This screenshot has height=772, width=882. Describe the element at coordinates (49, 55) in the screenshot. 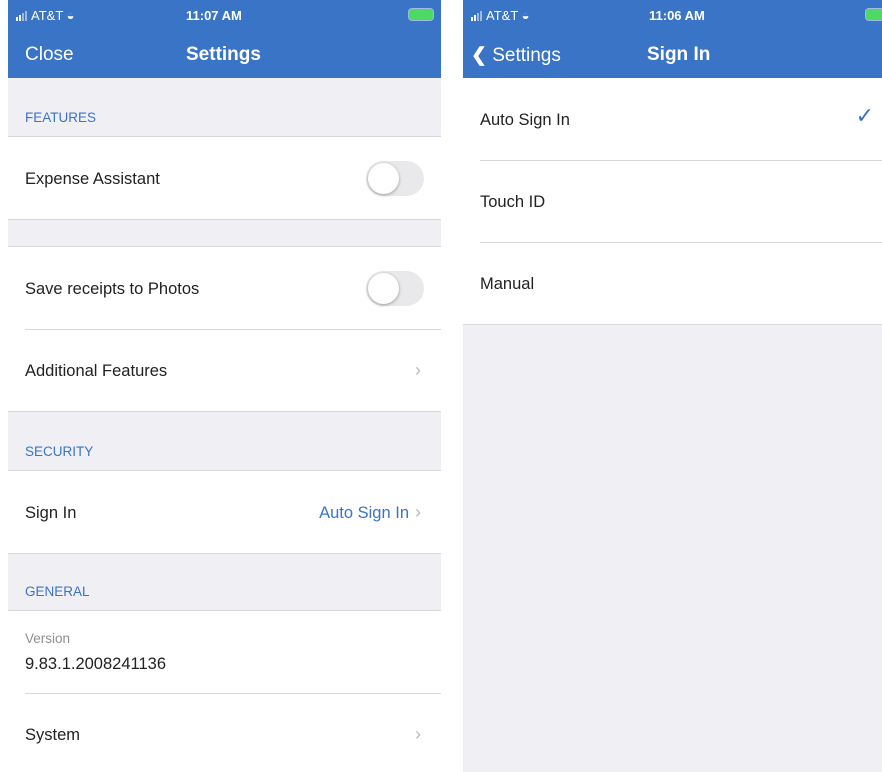

I see `close-button: Close` at that location.